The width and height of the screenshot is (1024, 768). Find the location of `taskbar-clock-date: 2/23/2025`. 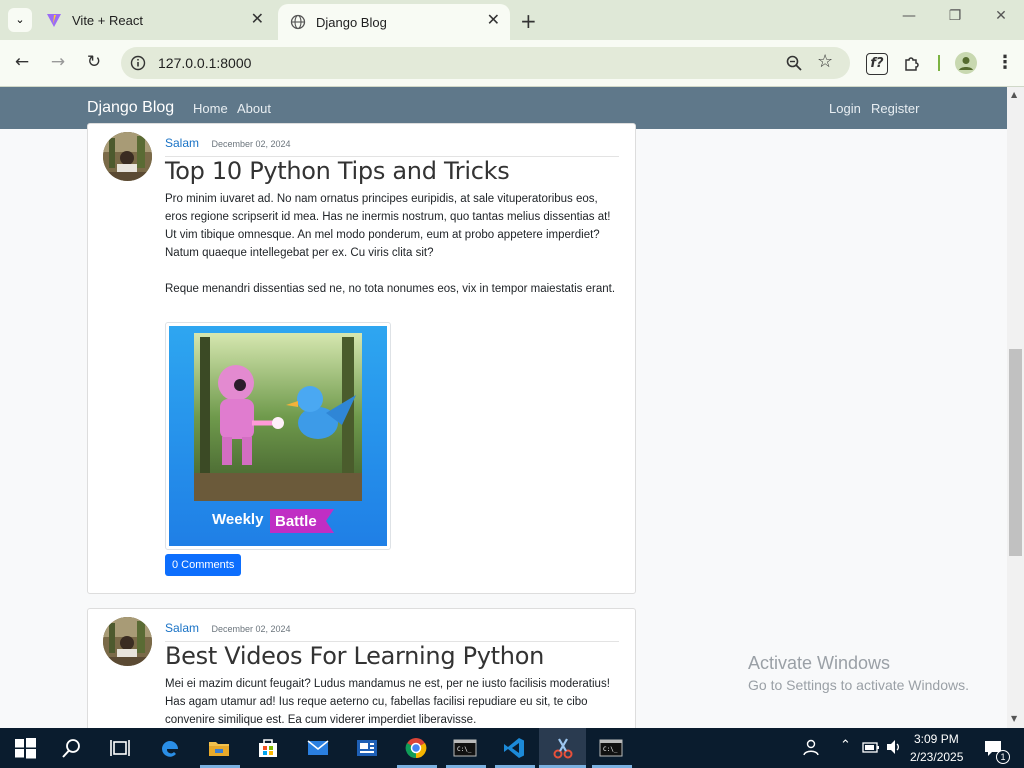

taskbar-clock-date: 2/23/2025 is located at coordinates (936, 757).